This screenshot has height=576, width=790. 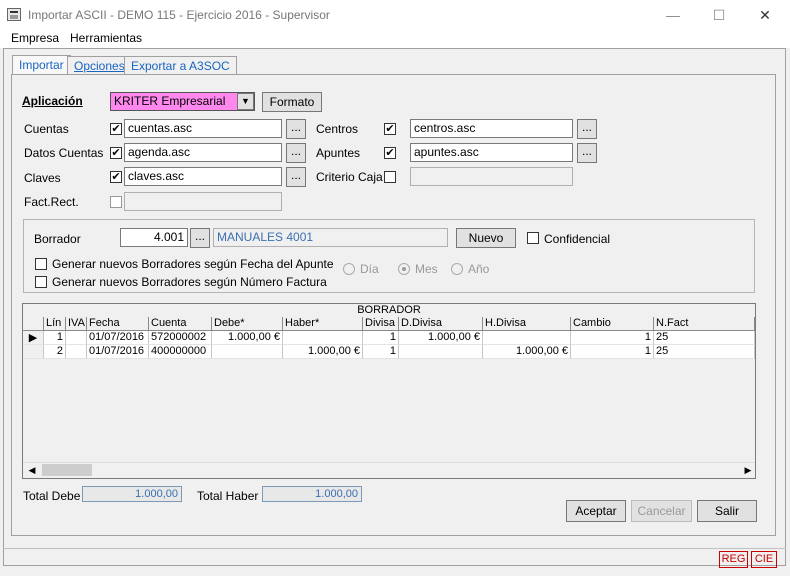 What do you see at coordinates (67, 470) in the screenshot?
I see `scroll-thumb` at bounding box center [67, 470].